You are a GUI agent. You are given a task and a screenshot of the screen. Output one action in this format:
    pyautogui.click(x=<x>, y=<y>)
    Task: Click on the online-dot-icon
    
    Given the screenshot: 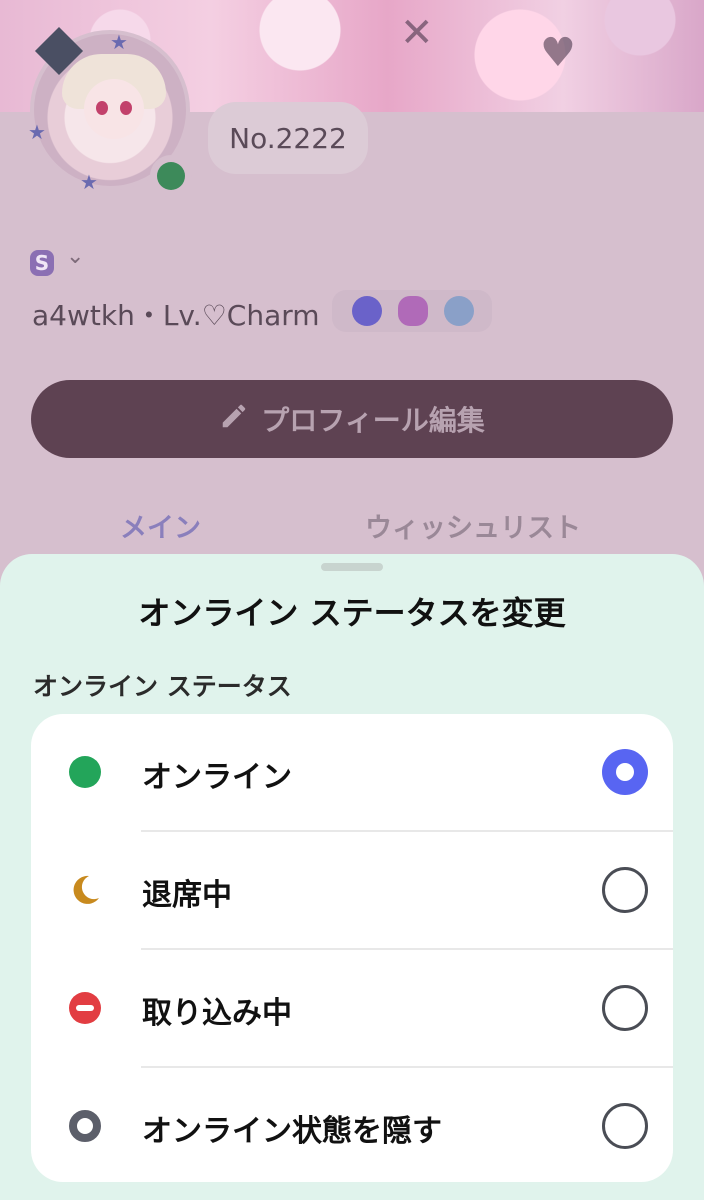 What is the action you would take?
    pyautogui.click(x=85, y=772)
    